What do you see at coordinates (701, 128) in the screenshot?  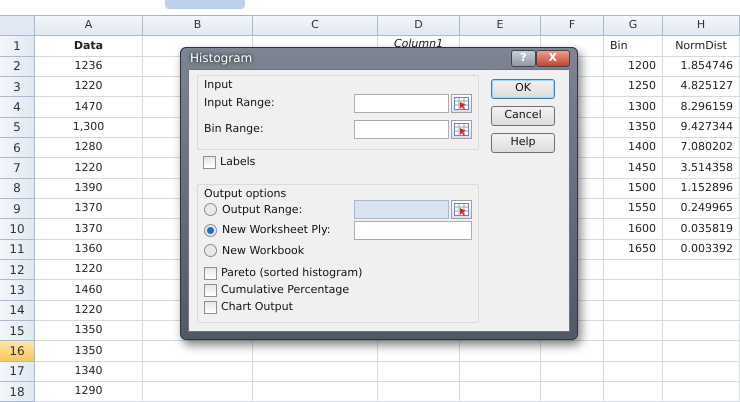 I see `table-cell: 9.427344` at bounding box center [701, 128].